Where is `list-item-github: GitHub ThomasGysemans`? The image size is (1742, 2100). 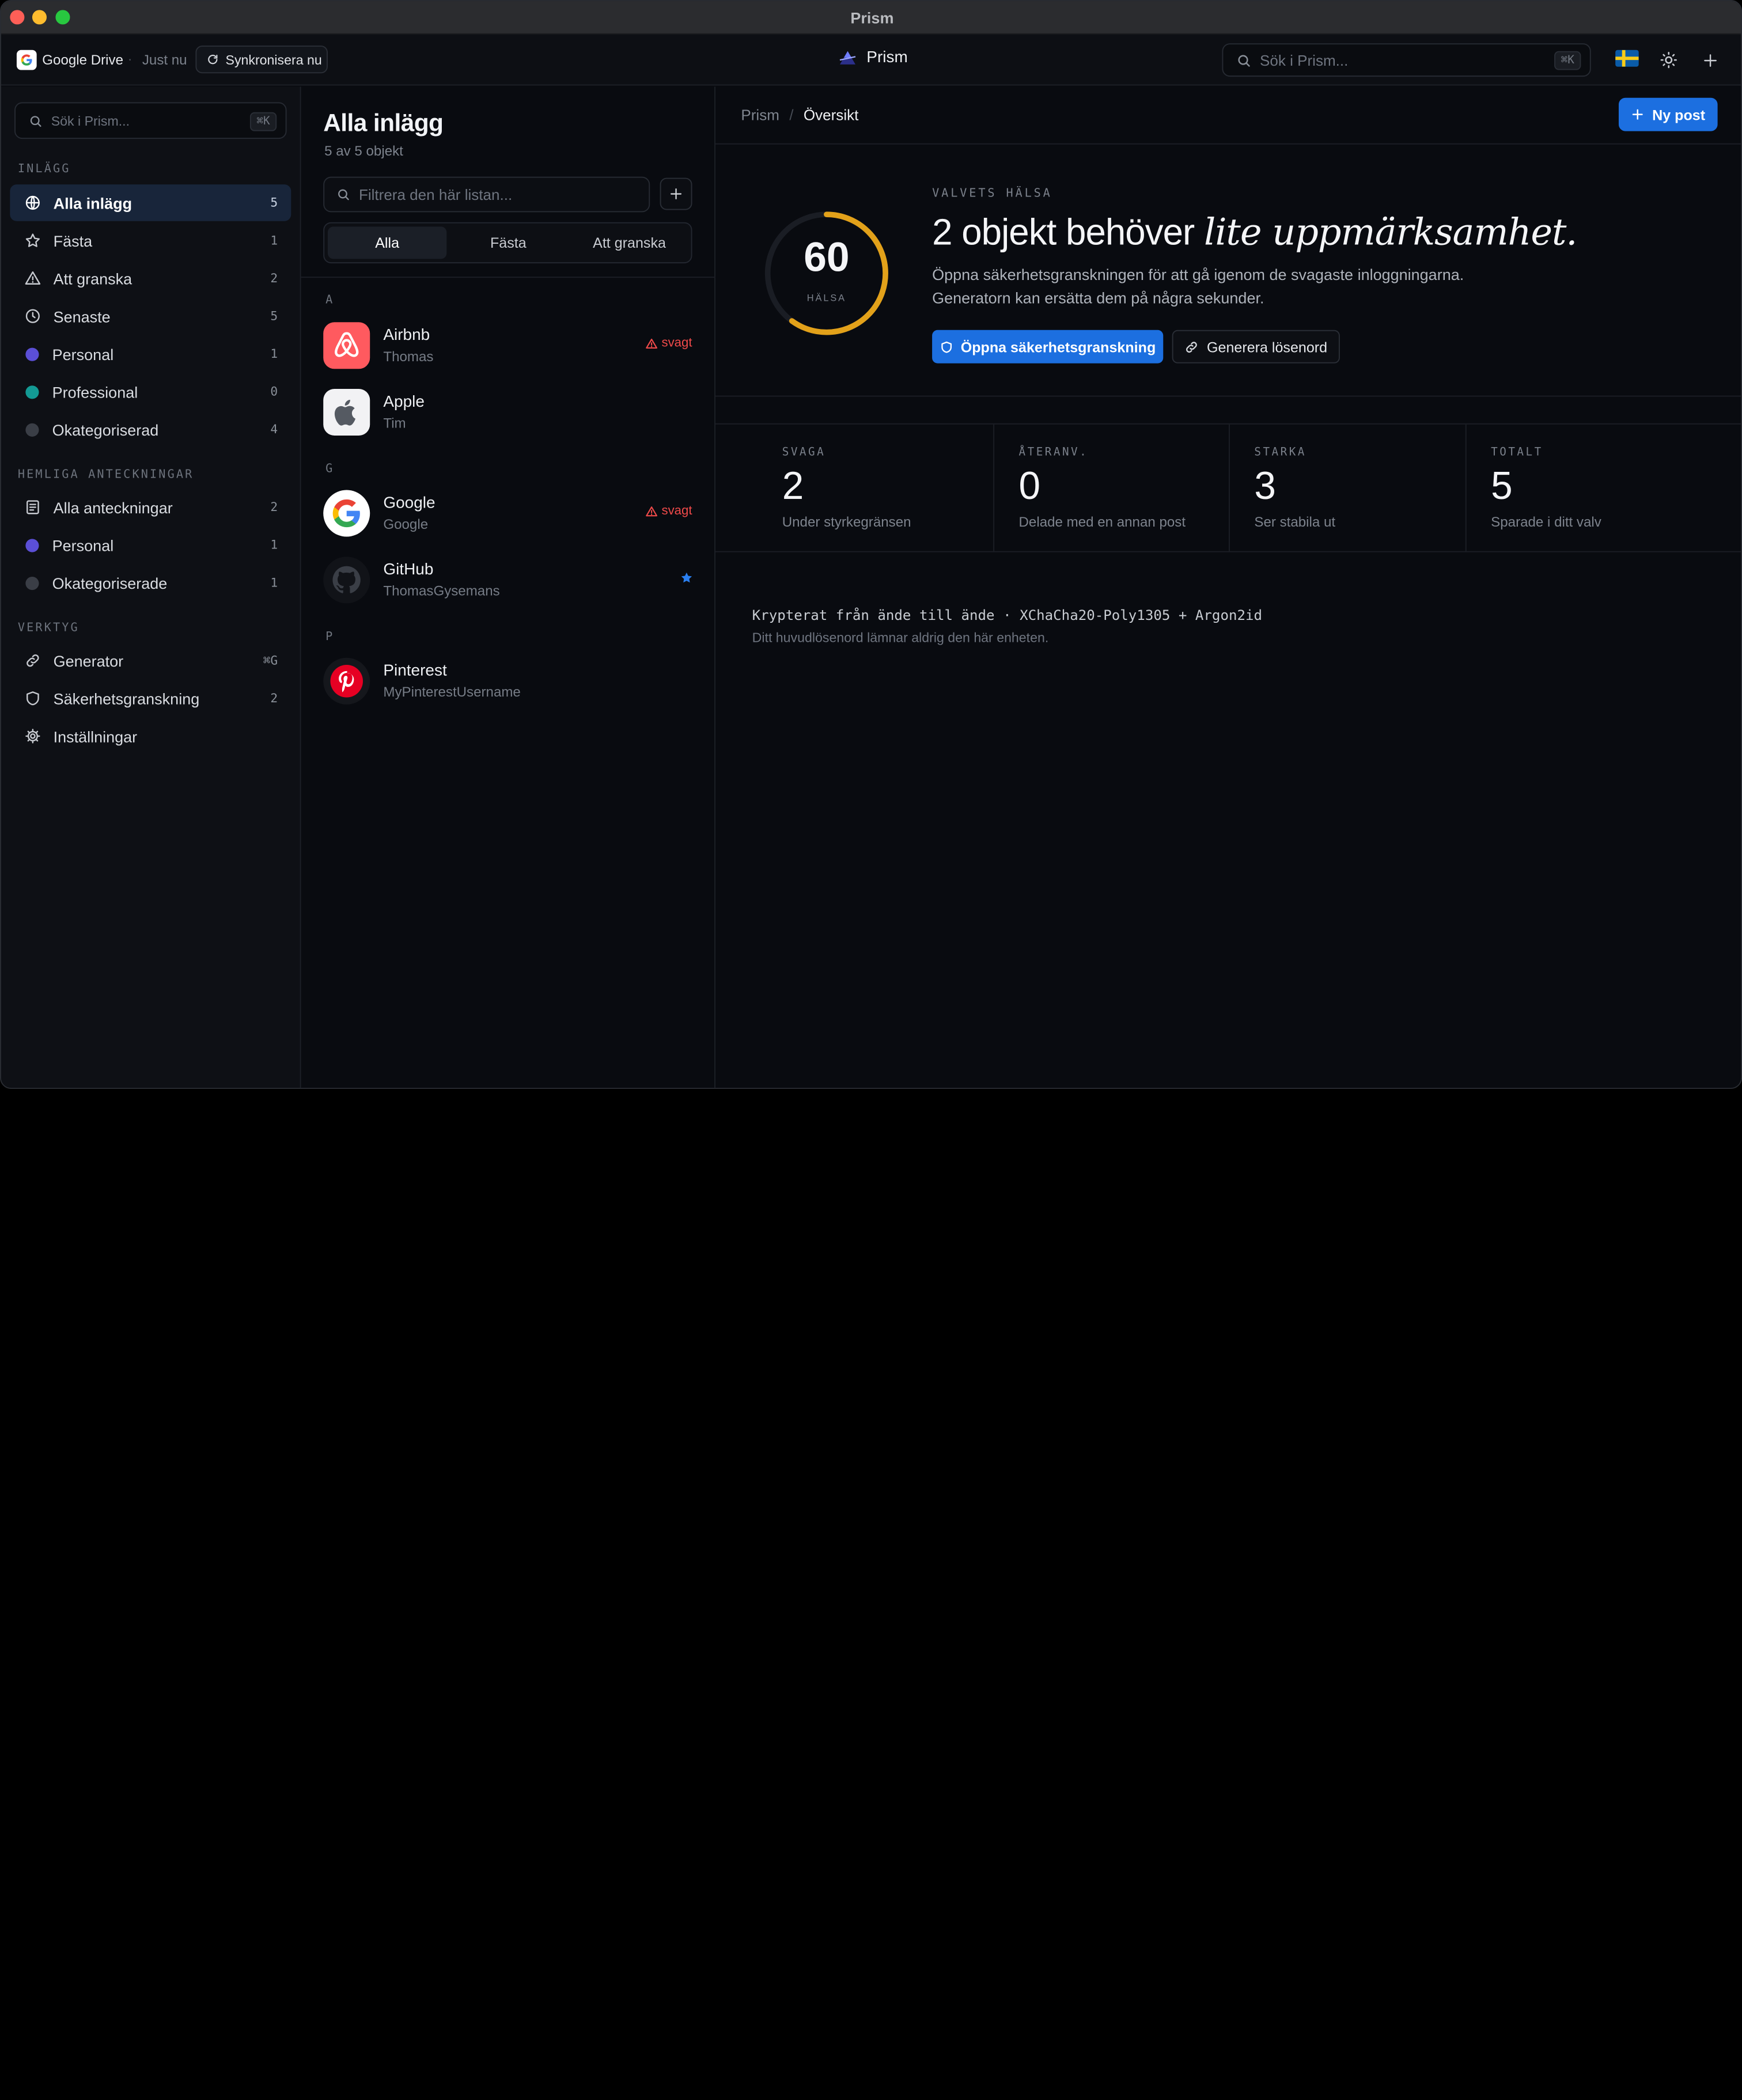 list-item-github: GitHub ThomasGysemans is located at coordinates (508, 581).